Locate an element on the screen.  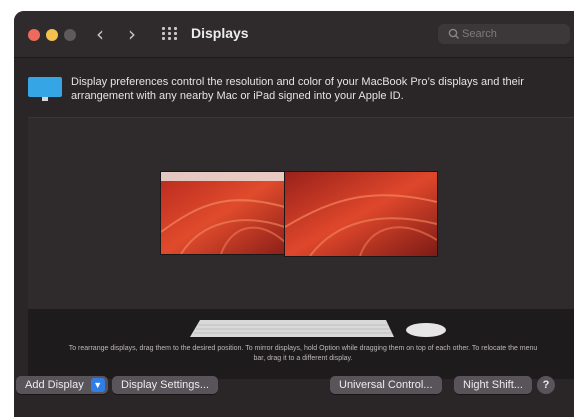
help-button: ? is located at coordinates (546, 385).